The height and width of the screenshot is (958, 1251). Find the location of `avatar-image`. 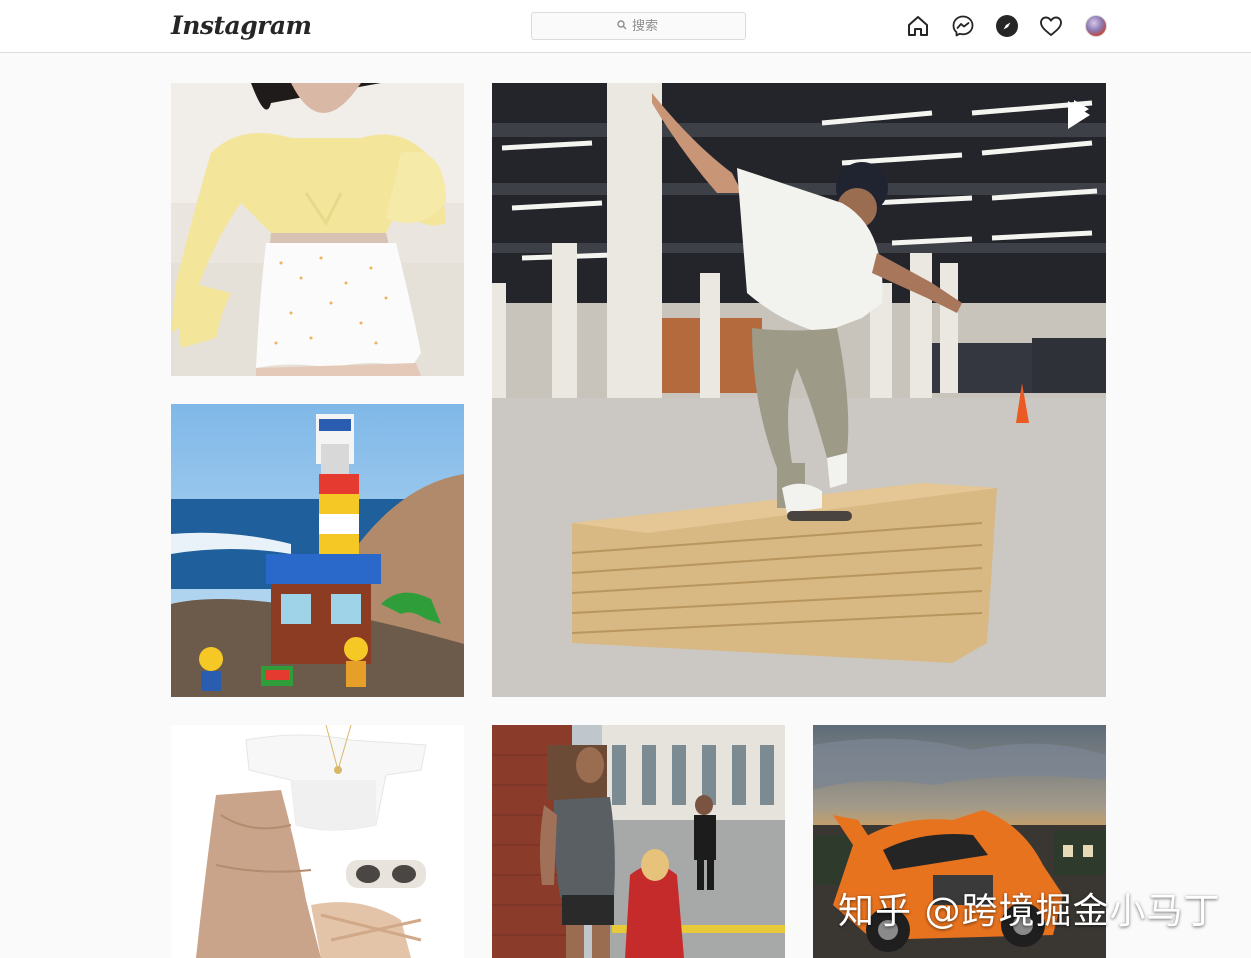

avatar-image is located at coordinates (1096, 26).